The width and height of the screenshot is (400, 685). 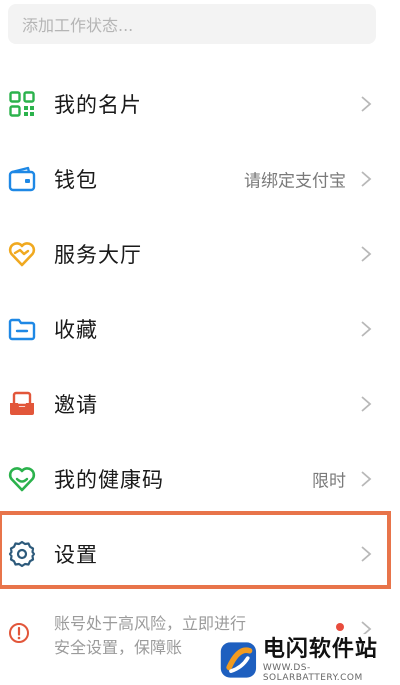 I want to click on site-watermark: 电闪软件站 WWW.DS-SOLARBATTERY.COM, so click(x=307, y=659).